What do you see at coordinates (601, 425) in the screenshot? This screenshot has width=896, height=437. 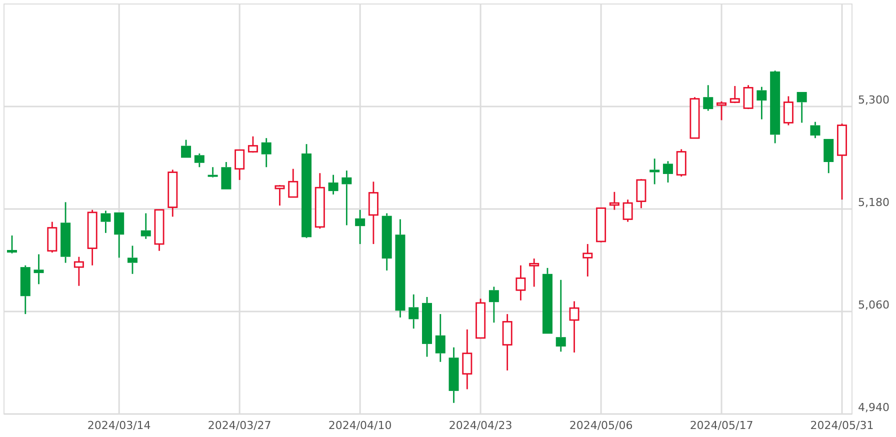 I see `x-axis-label: 2024/05/06` at bounding box center [601, 425].